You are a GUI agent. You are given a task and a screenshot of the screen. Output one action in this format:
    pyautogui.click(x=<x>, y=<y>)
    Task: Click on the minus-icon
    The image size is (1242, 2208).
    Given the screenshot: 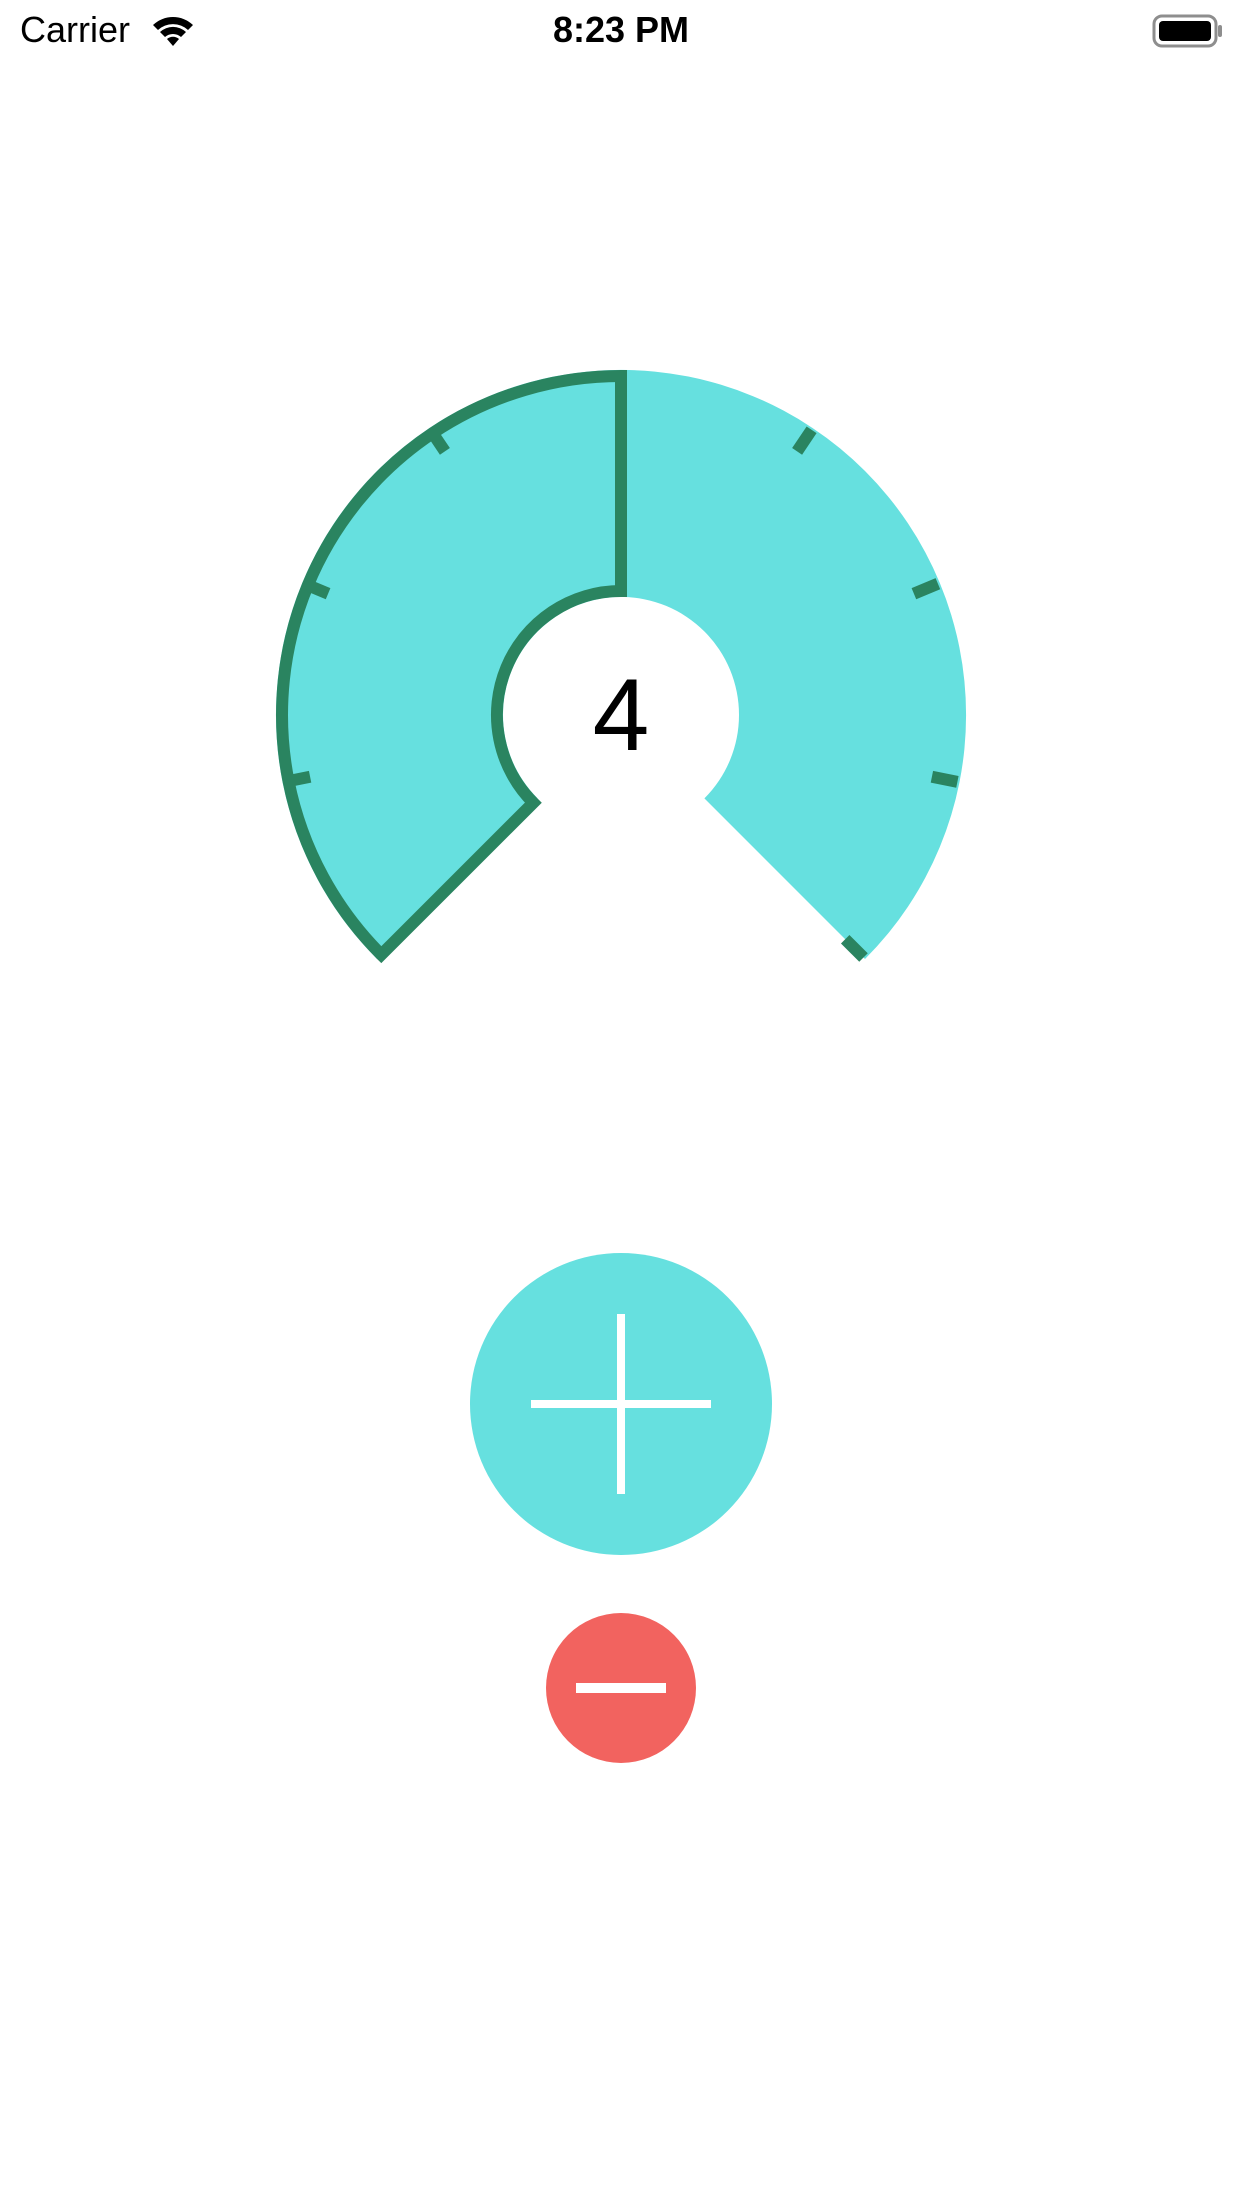 What is the action you would take?
    pyautogui.click(x=621, y=1688)
    